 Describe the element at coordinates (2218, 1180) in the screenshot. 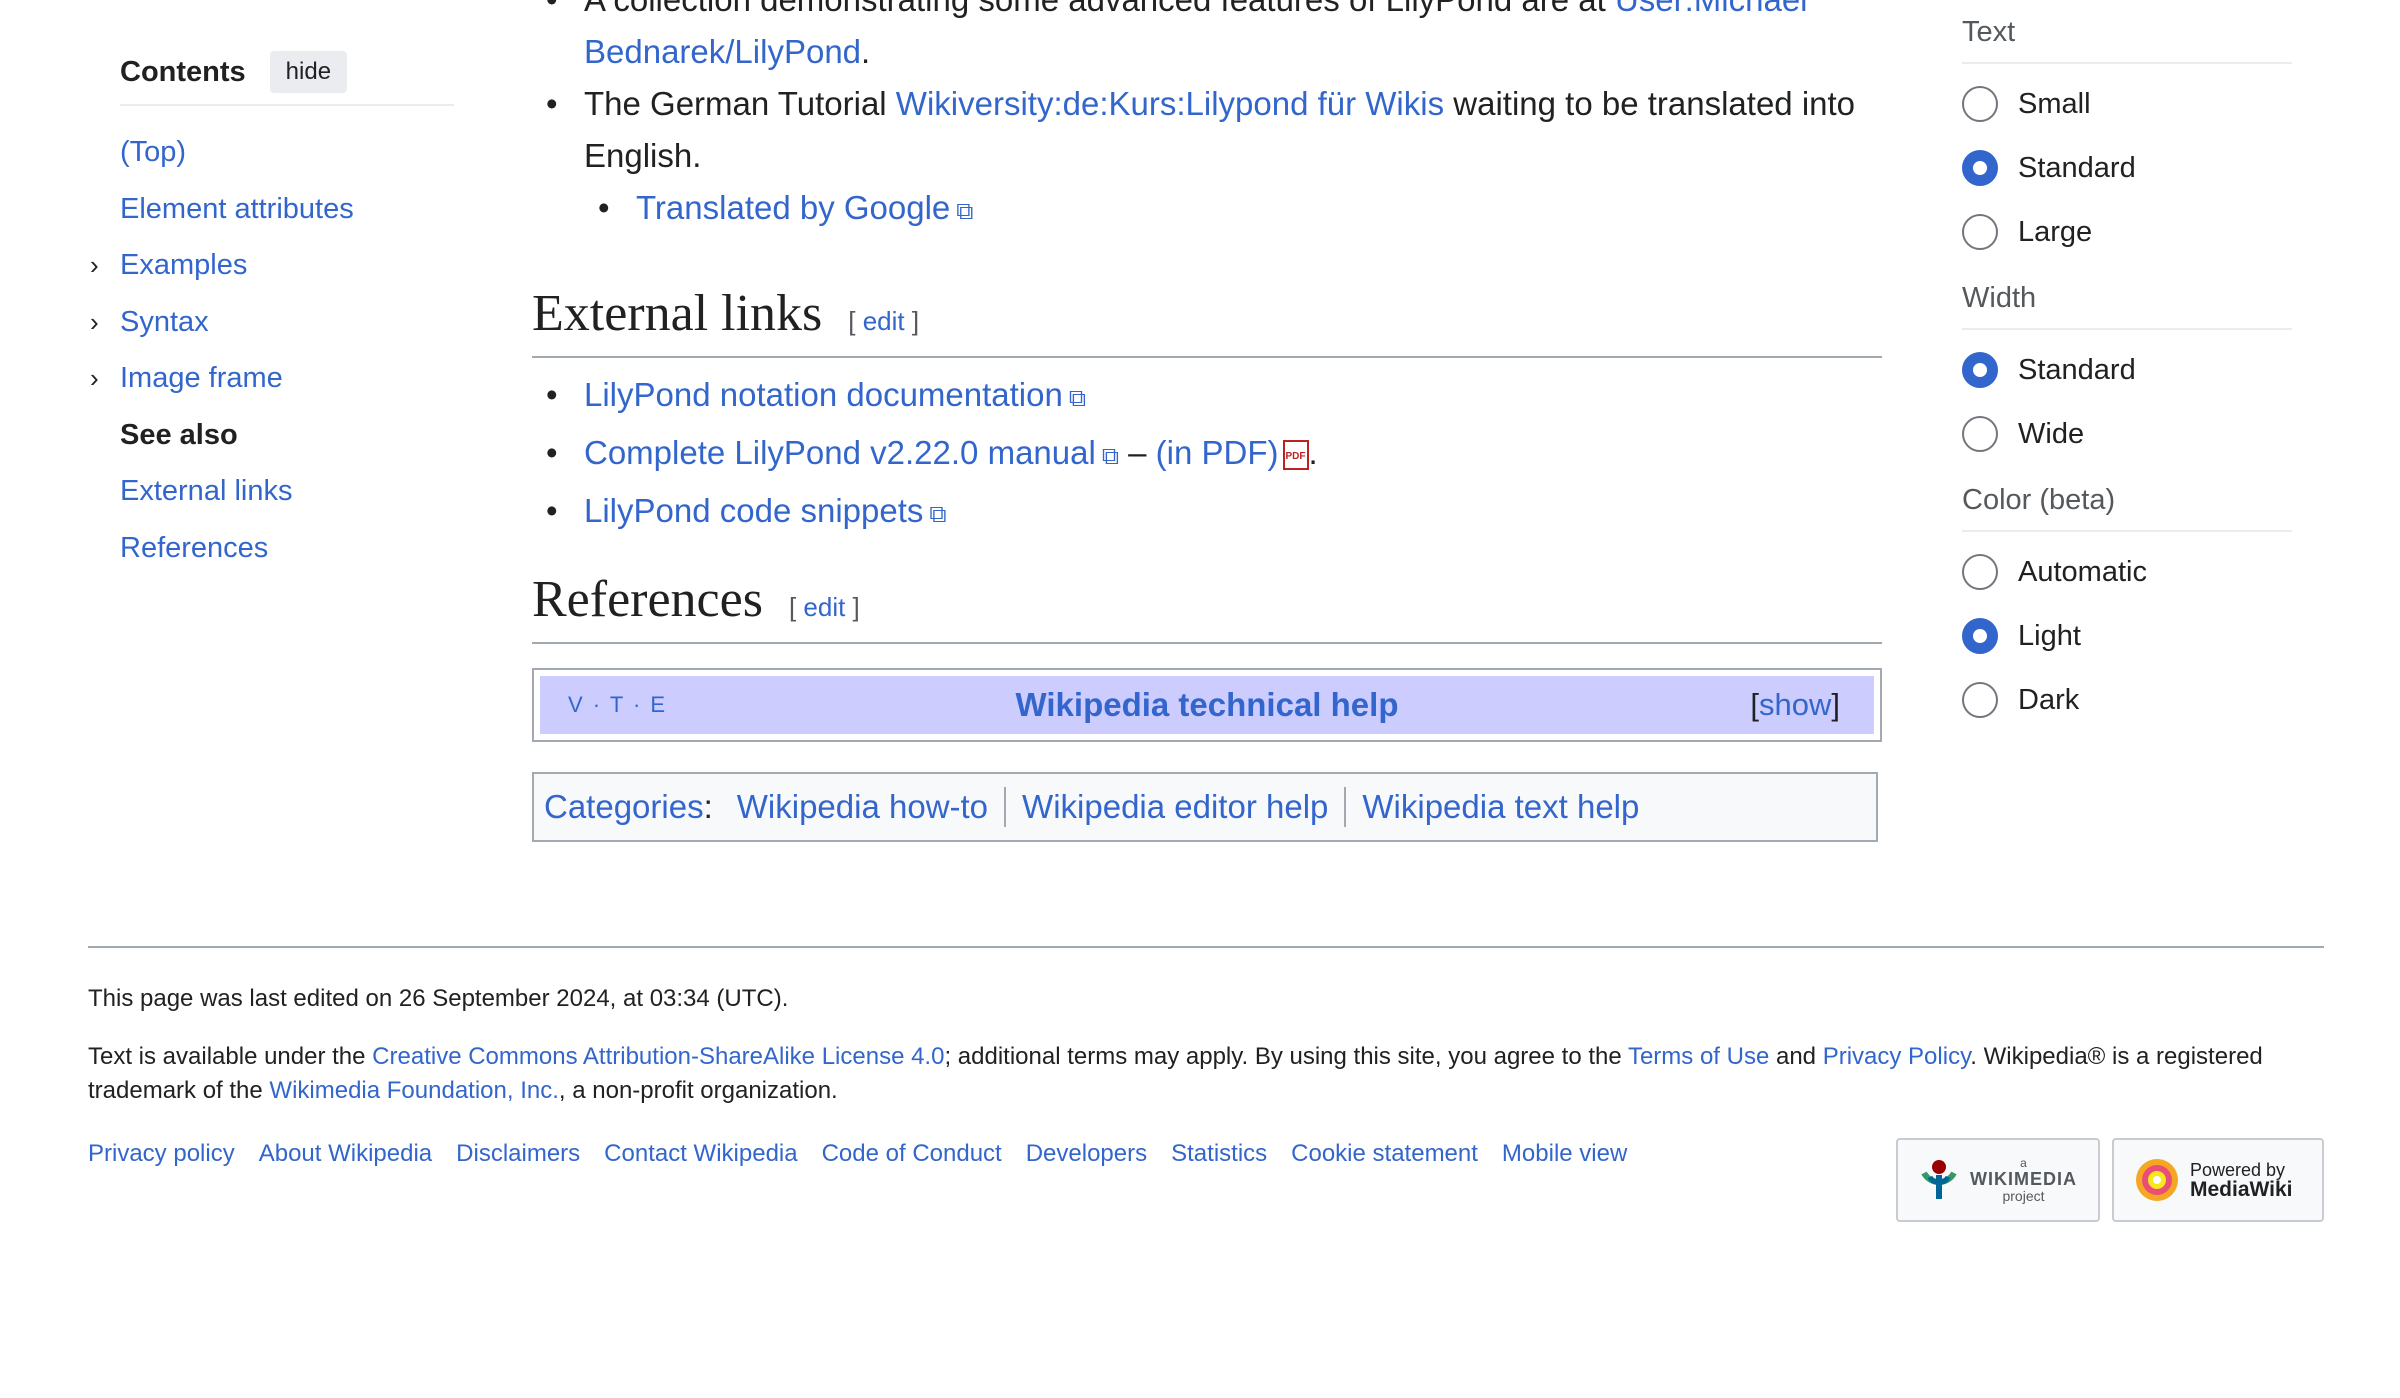

I see `powered-by-mediawiki-badge: Powered by MediaWiki` at that location.